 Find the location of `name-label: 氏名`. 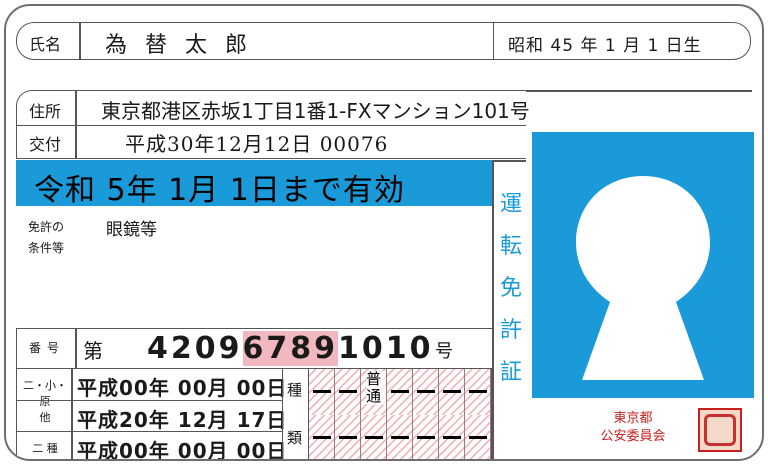

name-label: 氏名 is located at coordinates (45, 44).